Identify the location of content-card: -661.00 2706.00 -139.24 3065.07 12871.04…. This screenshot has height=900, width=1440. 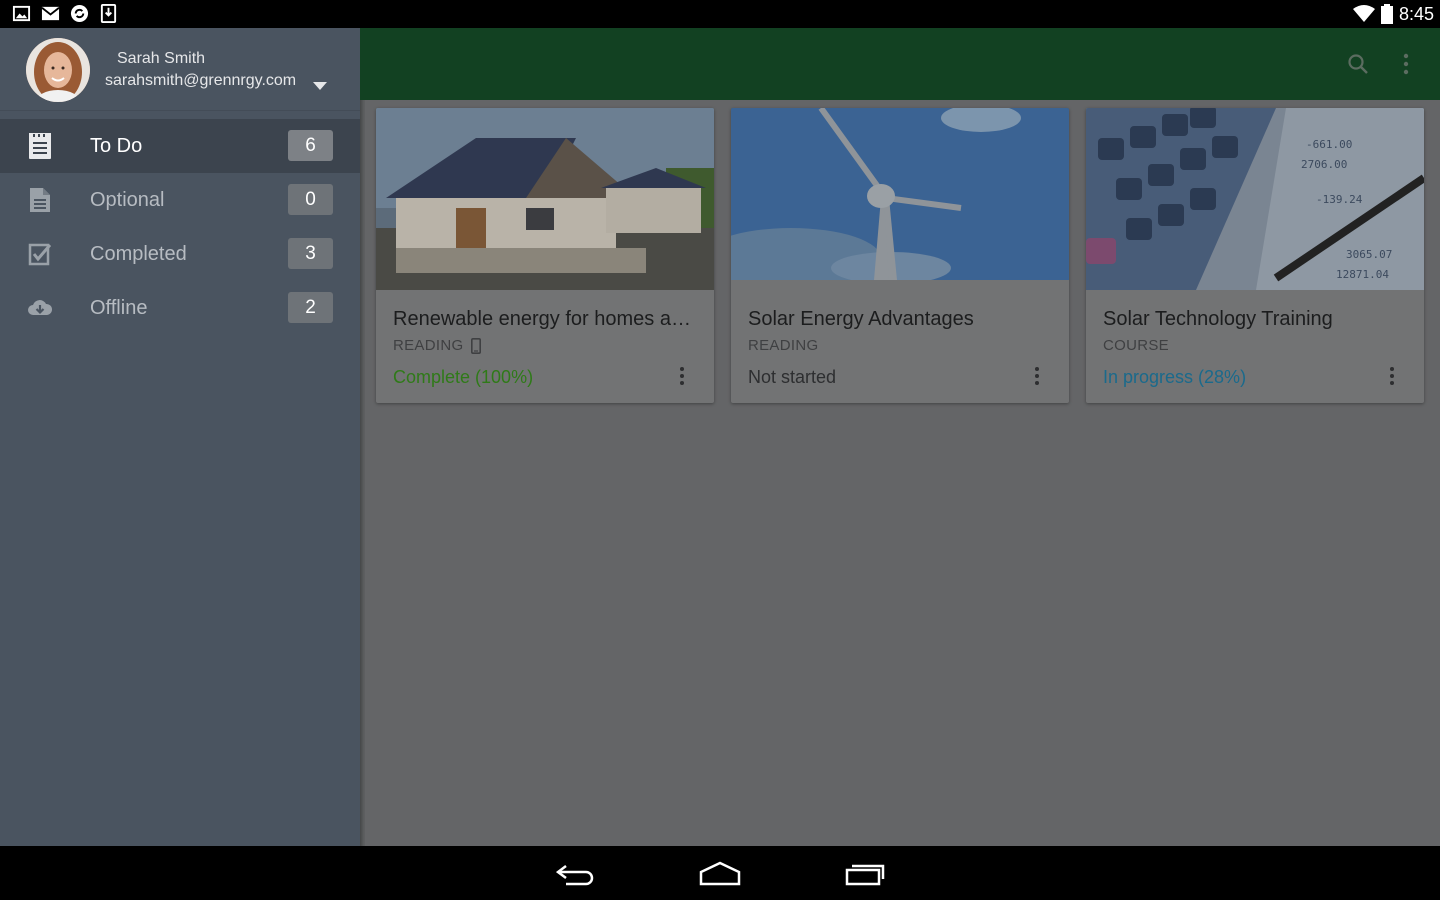
(1255, 255).